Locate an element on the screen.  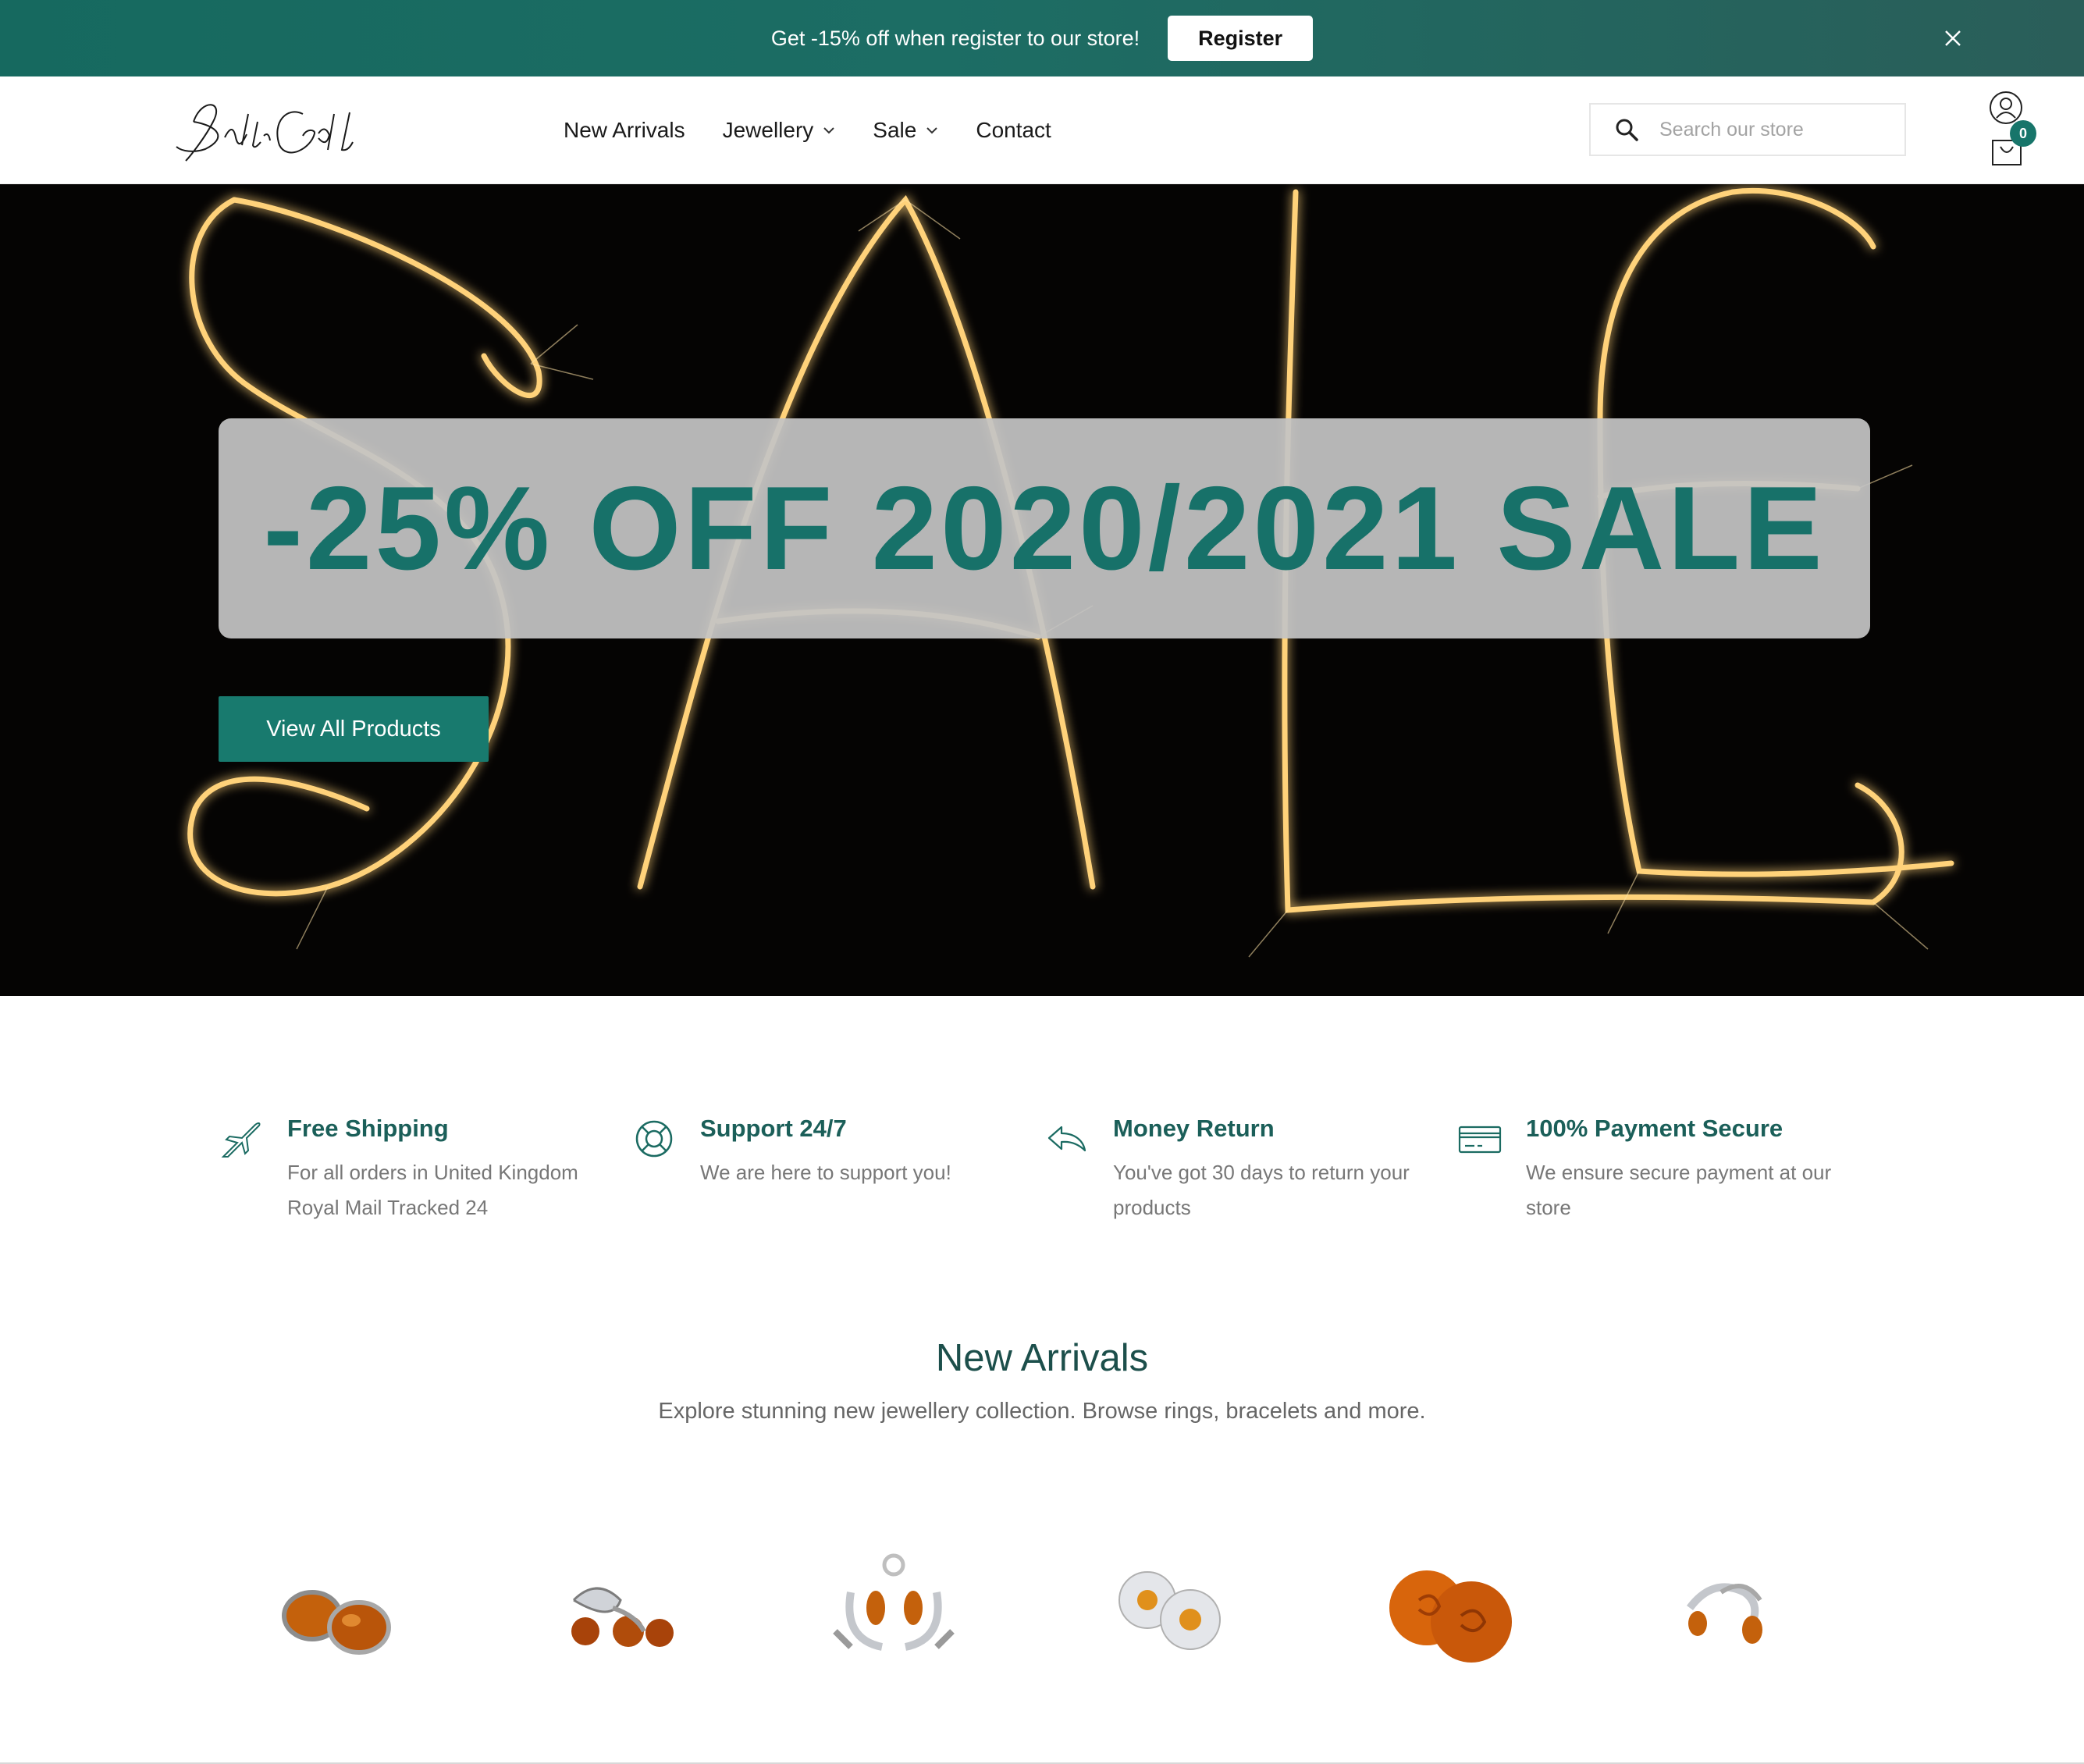
search-input is located at coordinates (1777, 129).